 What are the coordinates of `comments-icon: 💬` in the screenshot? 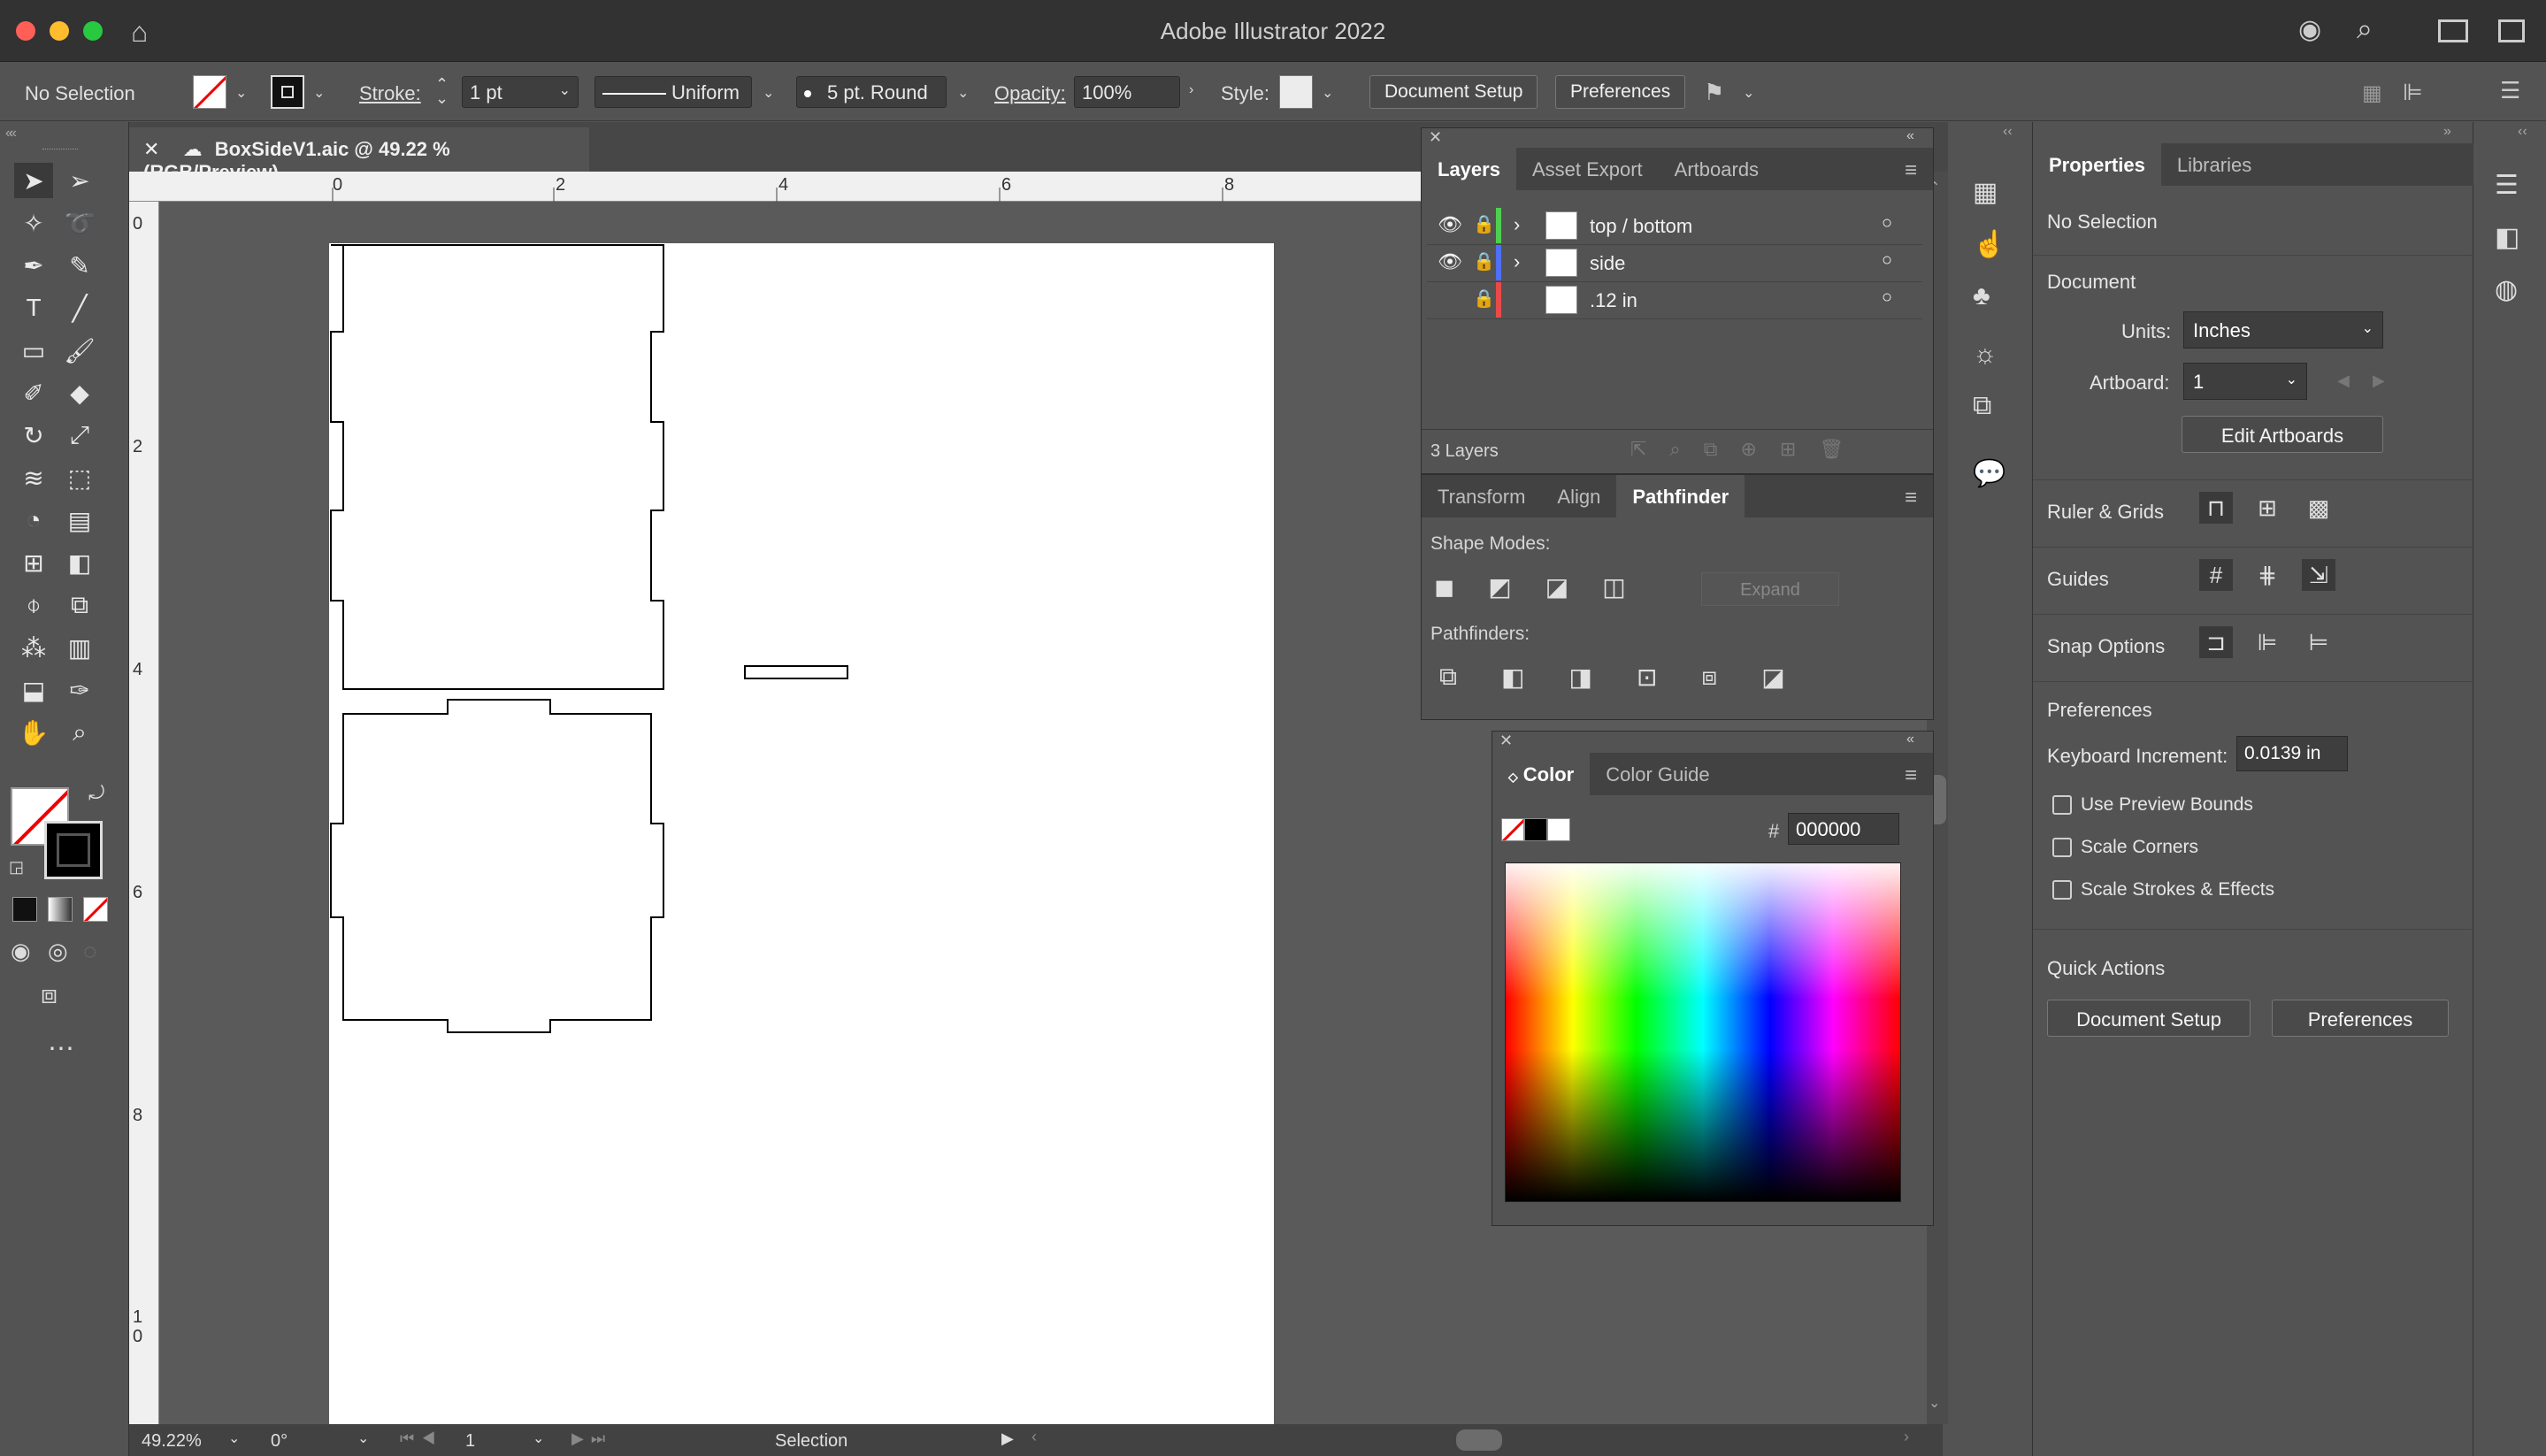 It's located at (1989, 473).